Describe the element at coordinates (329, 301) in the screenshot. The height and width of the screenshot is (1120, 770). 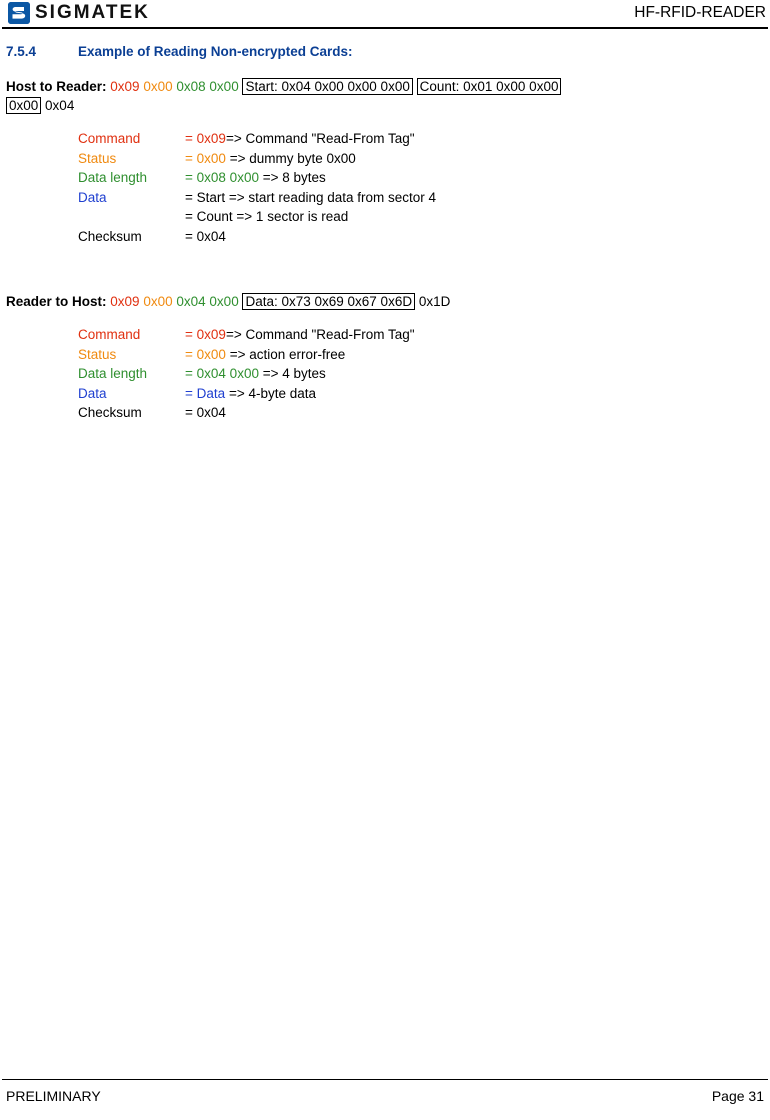
I see `rth-box-data: Data: 0x73 0x69 0x67 0x6D` at that location.